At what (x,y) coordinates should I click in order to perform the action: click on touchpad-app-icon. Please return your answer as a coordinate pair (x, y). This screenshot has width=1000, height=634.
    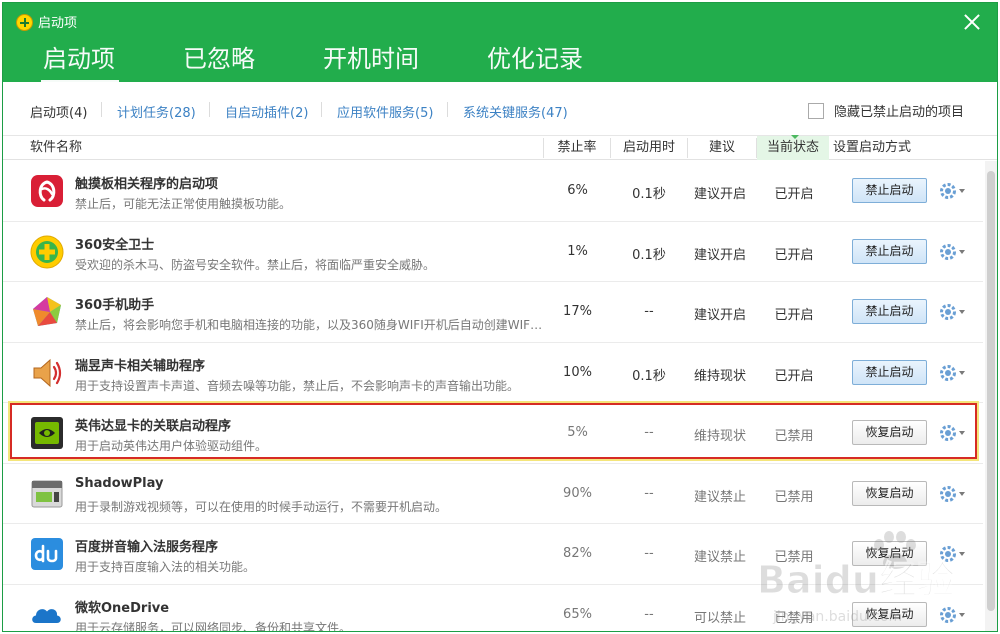
    Looking at the image, I should click on (47, 191).